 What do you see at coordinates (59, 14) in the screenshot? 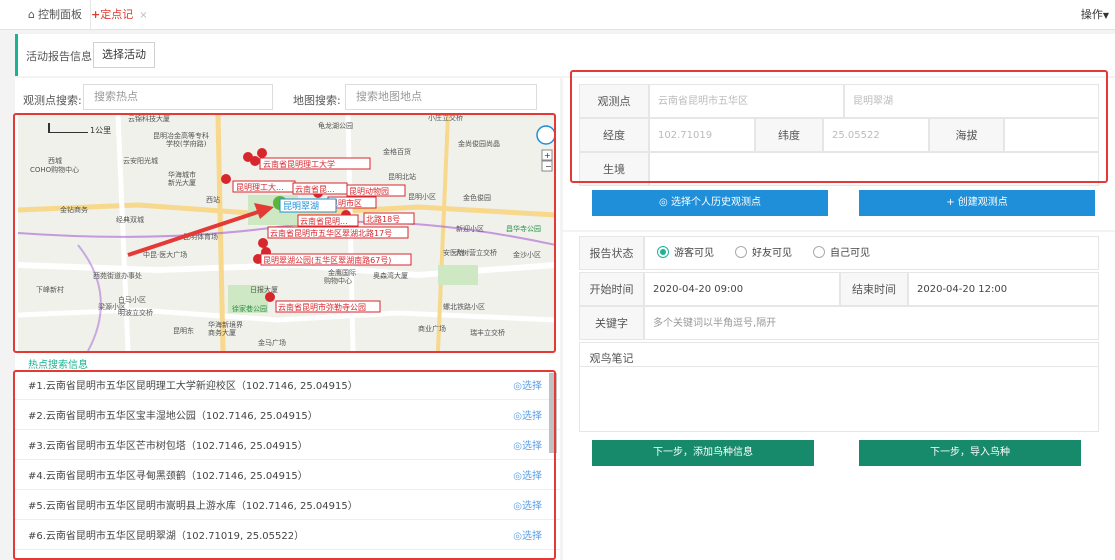
I see `tab-control-panel-label: 控制面板` at bounding box center [59, 14].